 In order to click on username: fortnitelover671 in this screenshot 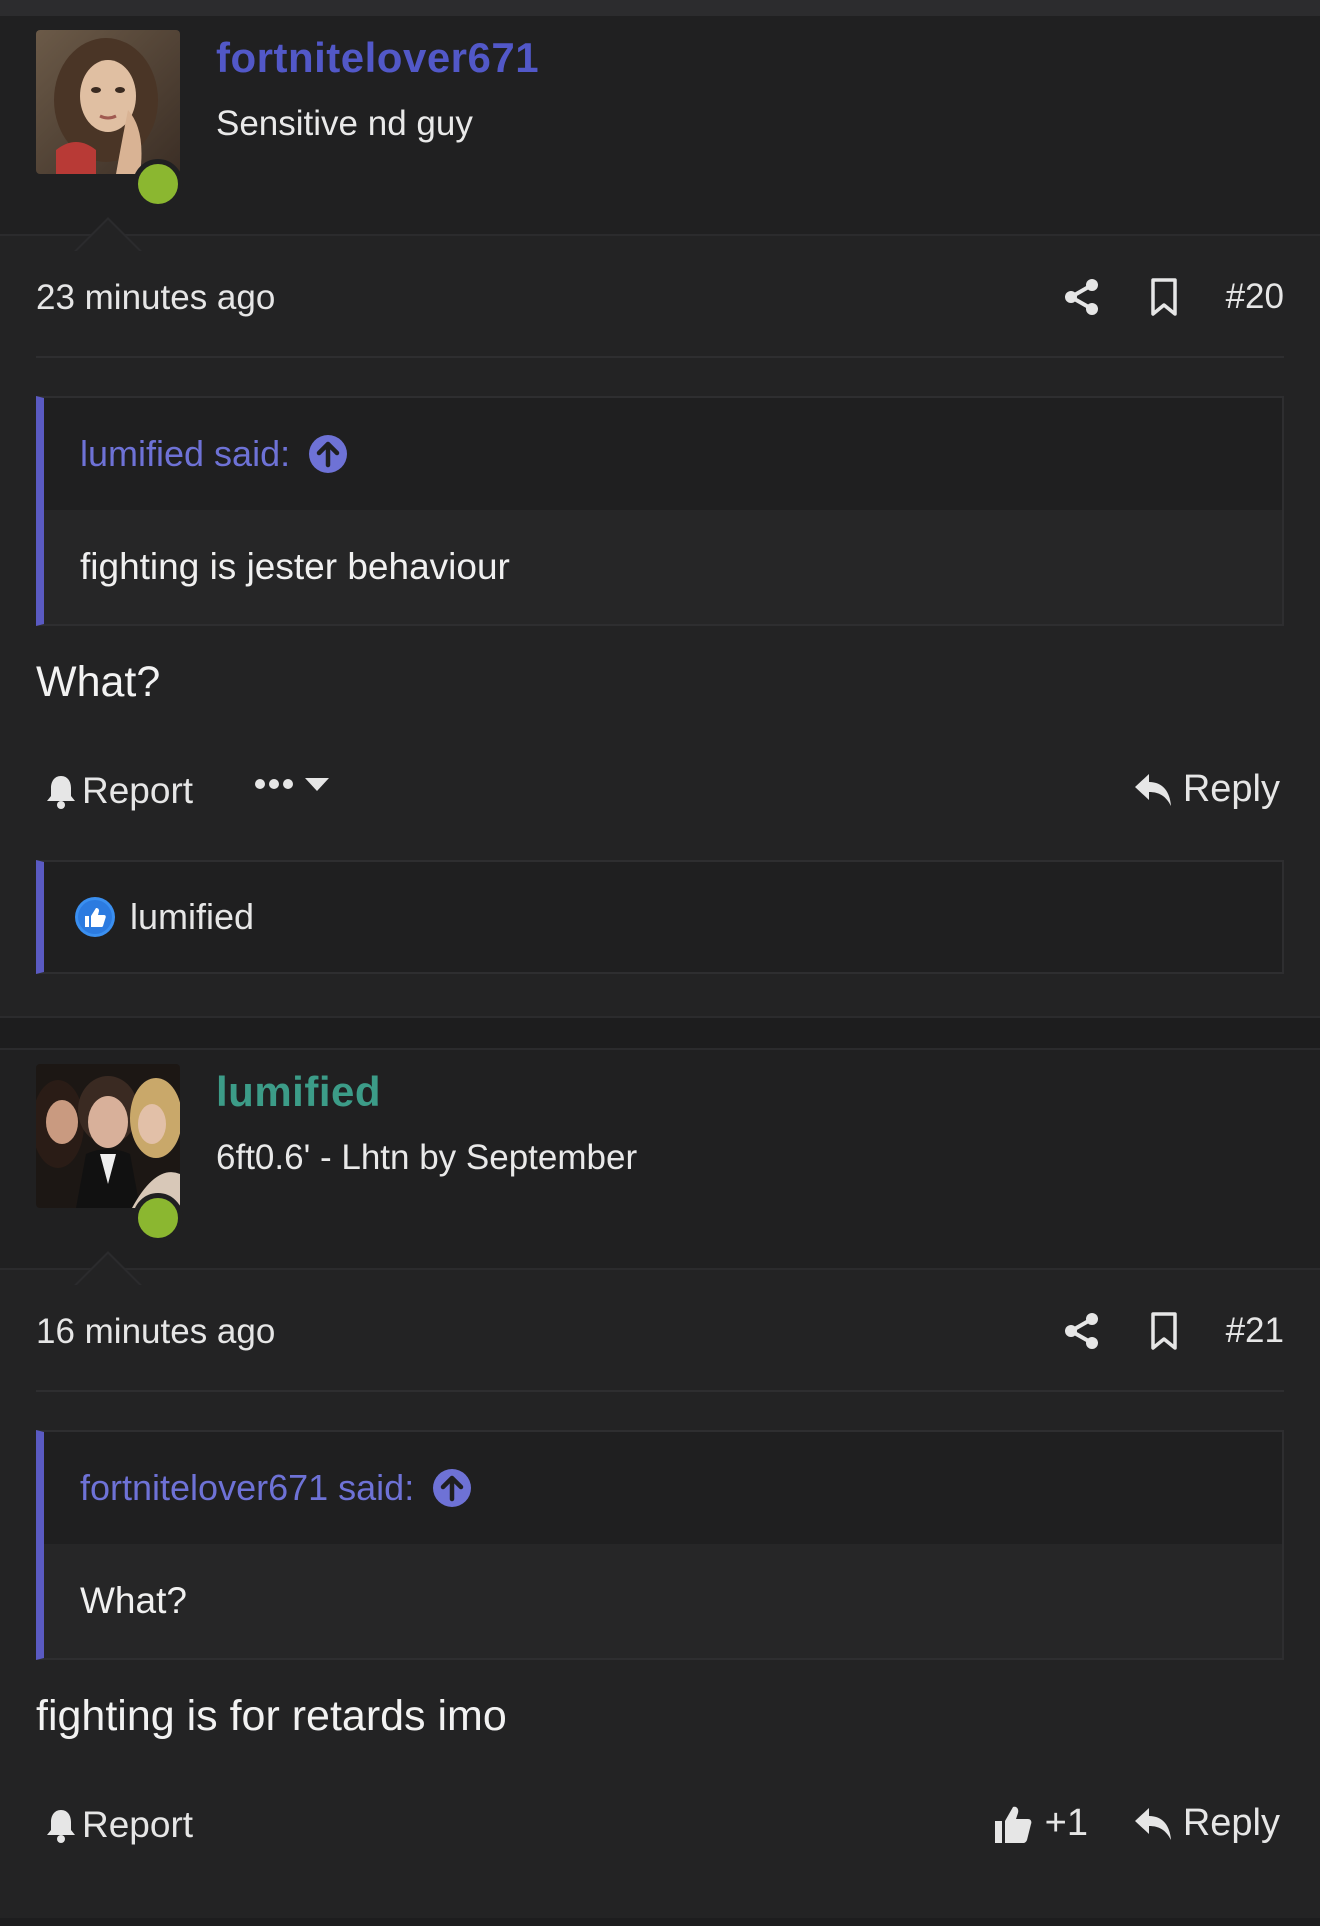, I will do `click(377, 58)`.